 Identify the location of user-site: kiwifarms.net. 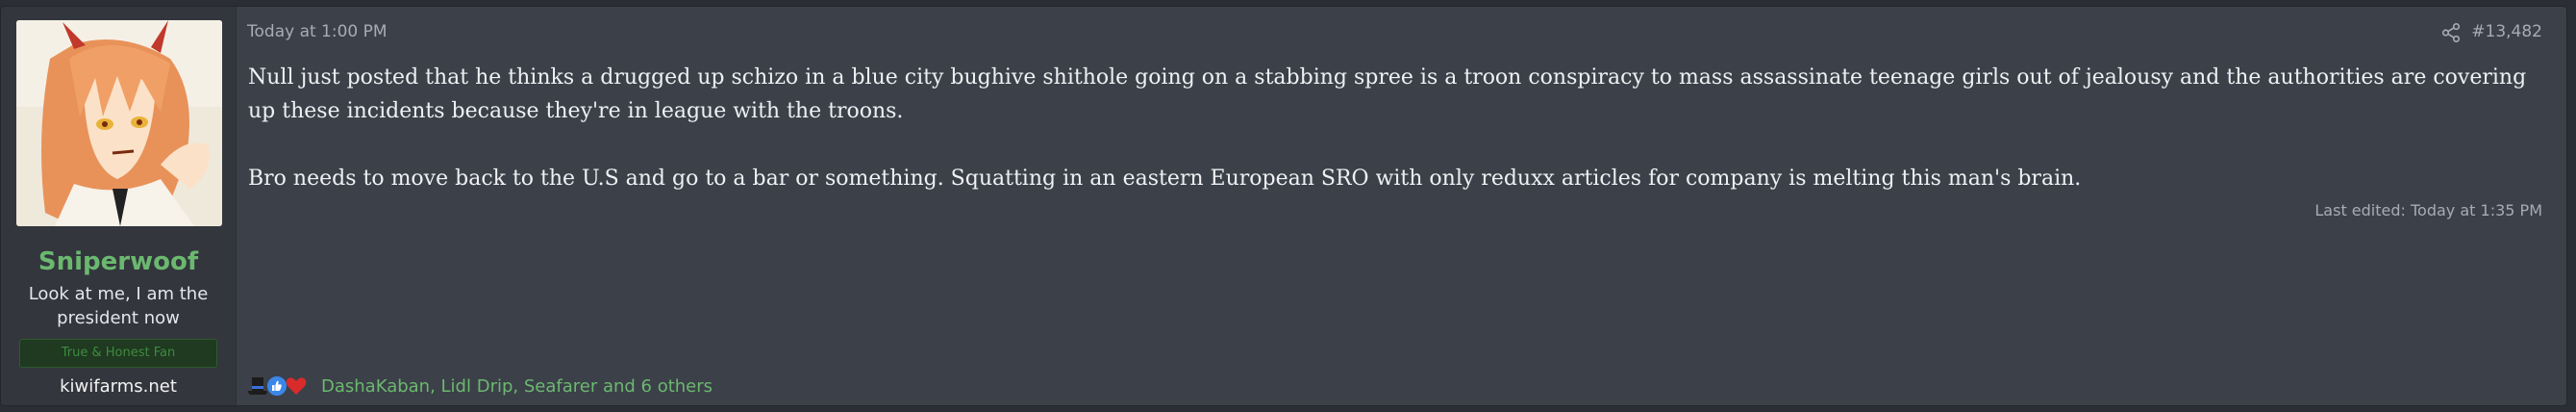
(118, 386).